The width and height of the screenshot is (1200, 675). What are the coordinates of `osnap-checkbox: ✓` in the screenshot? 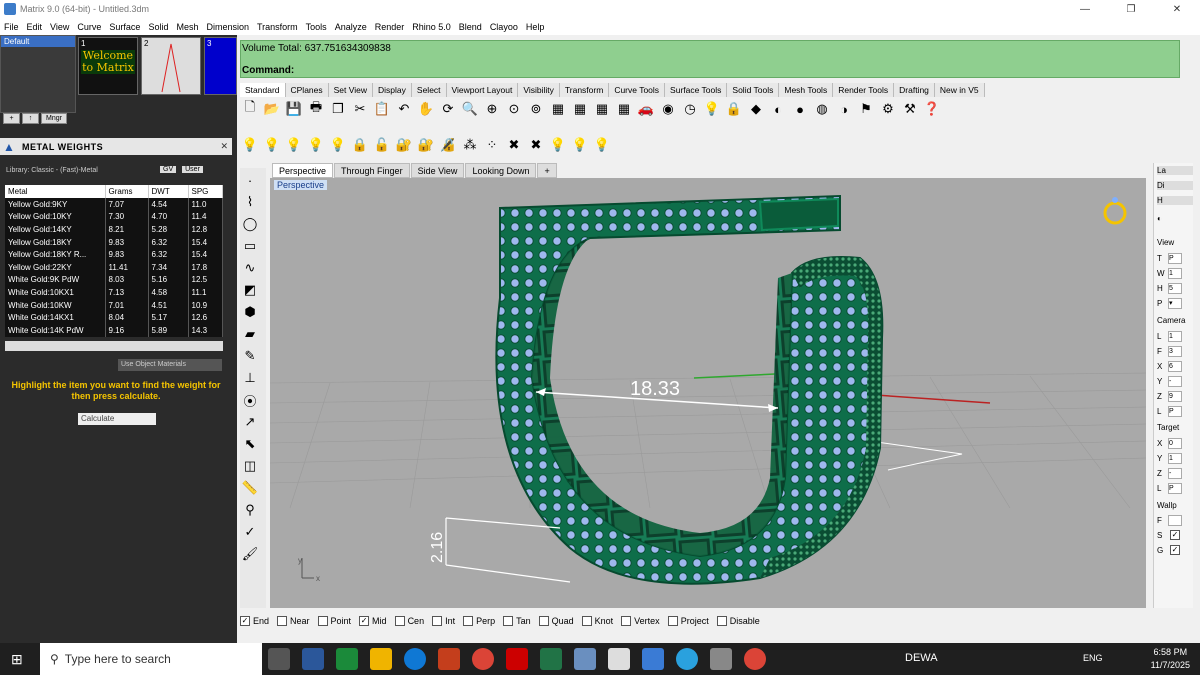 It's located at (364, 621).